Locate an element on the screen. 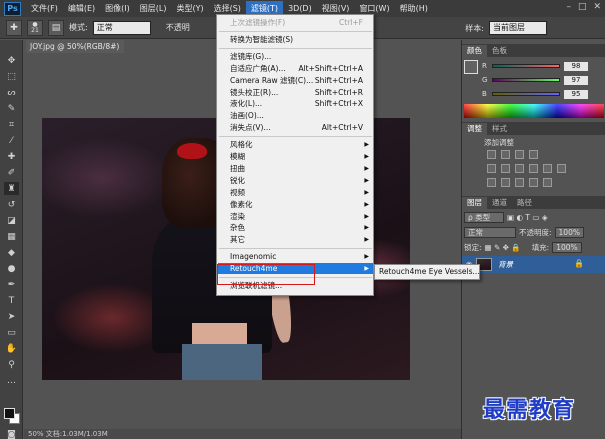  crop-tool-icon: ⌗ is located at coordinates (11, 124).